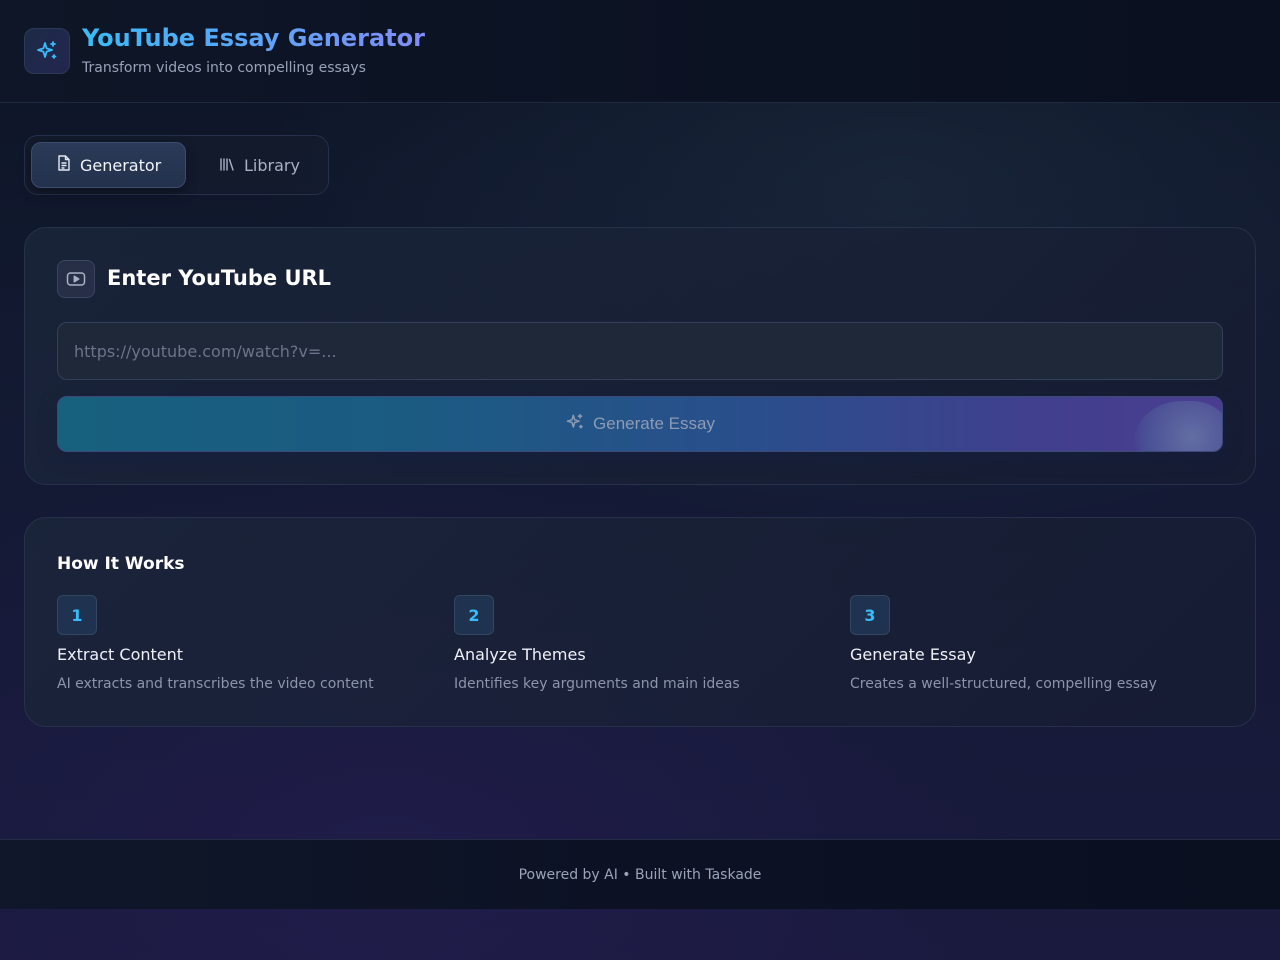 The height and width of the screenshot is (960, 1280). I want to click on step-title: Extract Content, so click(120, 654).